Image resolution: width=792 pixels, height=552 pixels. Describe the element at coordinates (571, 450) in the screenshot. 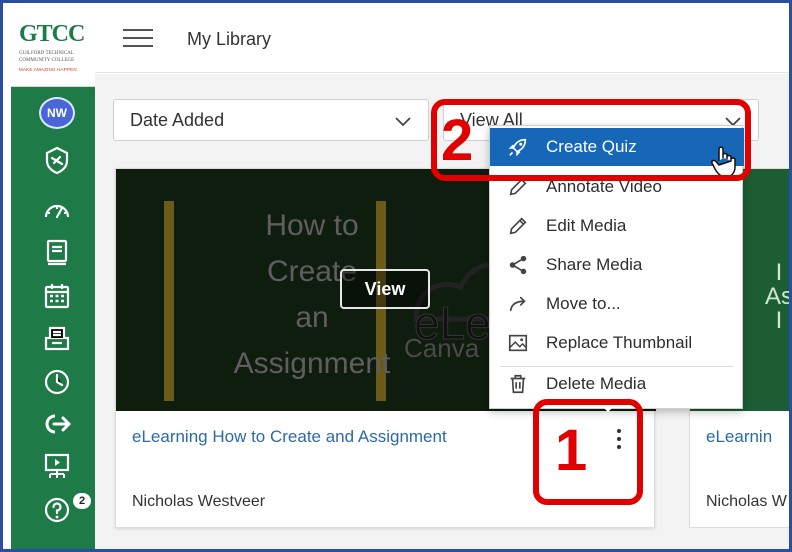

I see `annotation-number-1: 1` at that location.